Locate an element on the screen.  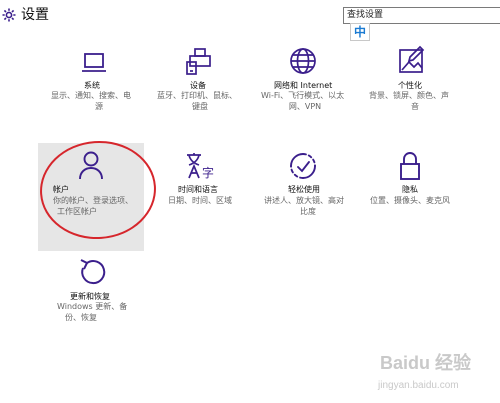
globe-icon is located at coordinates (303, 61).